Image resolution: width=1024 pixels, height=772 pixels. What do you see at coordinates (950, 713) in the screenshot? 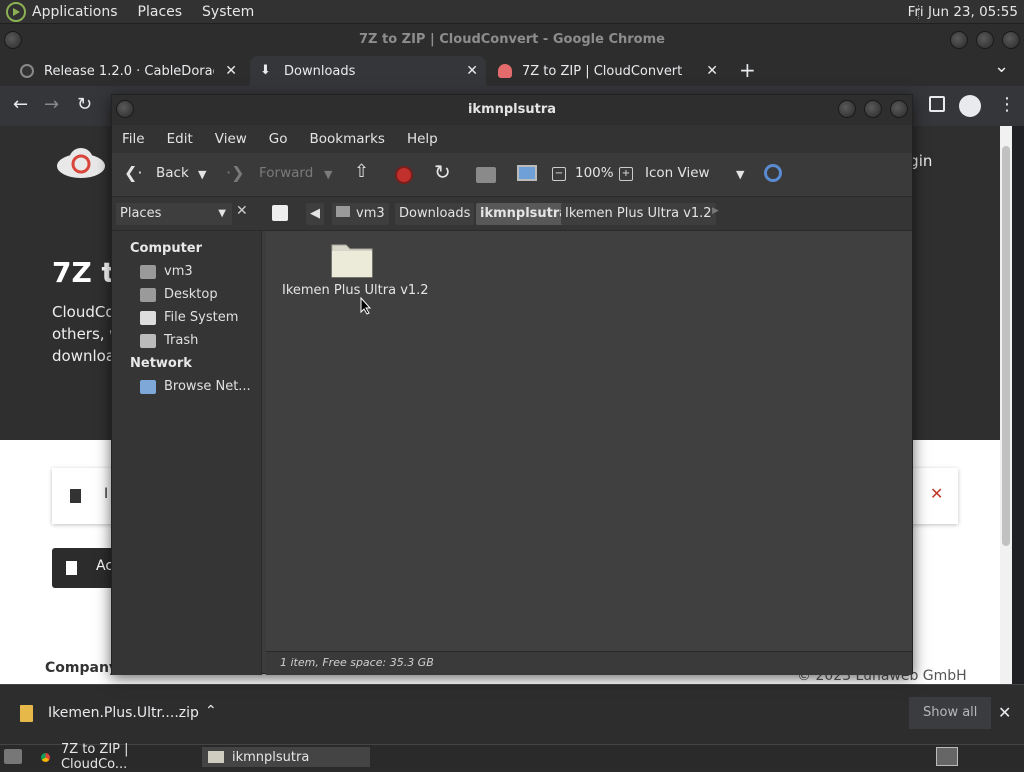
I see `show-all-button: Show all` at bounding box center [950, 713].